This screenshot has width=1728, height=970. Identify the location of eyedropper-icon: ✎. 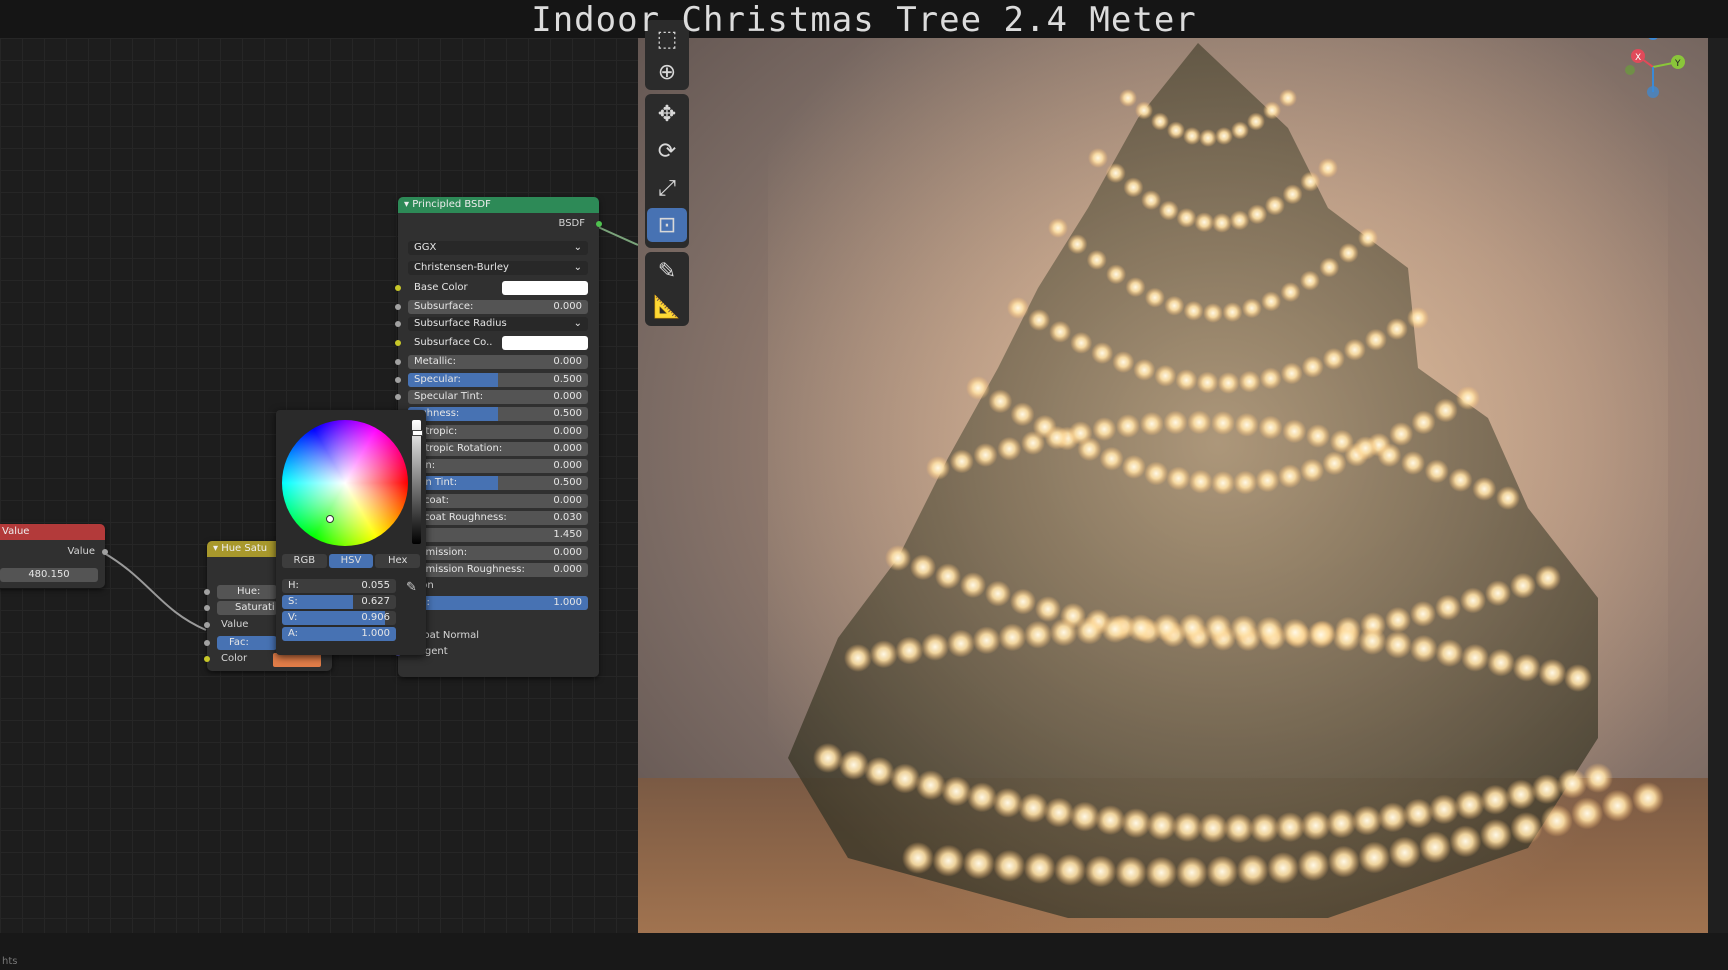
(414, 588).